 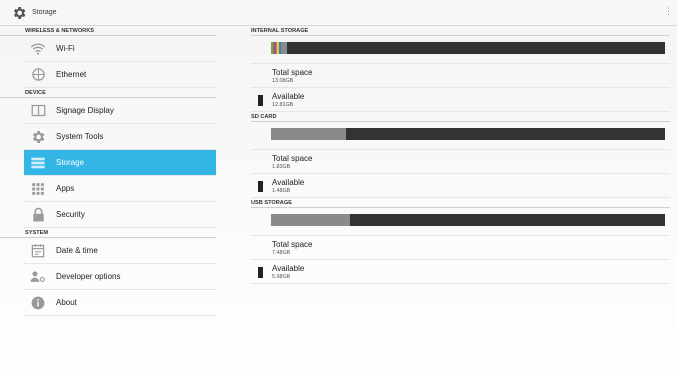 What do you see at coordinates (70, 214) in the screenshot?
I see `sidebar-item-label: Security` at bounding box center [70, 214].